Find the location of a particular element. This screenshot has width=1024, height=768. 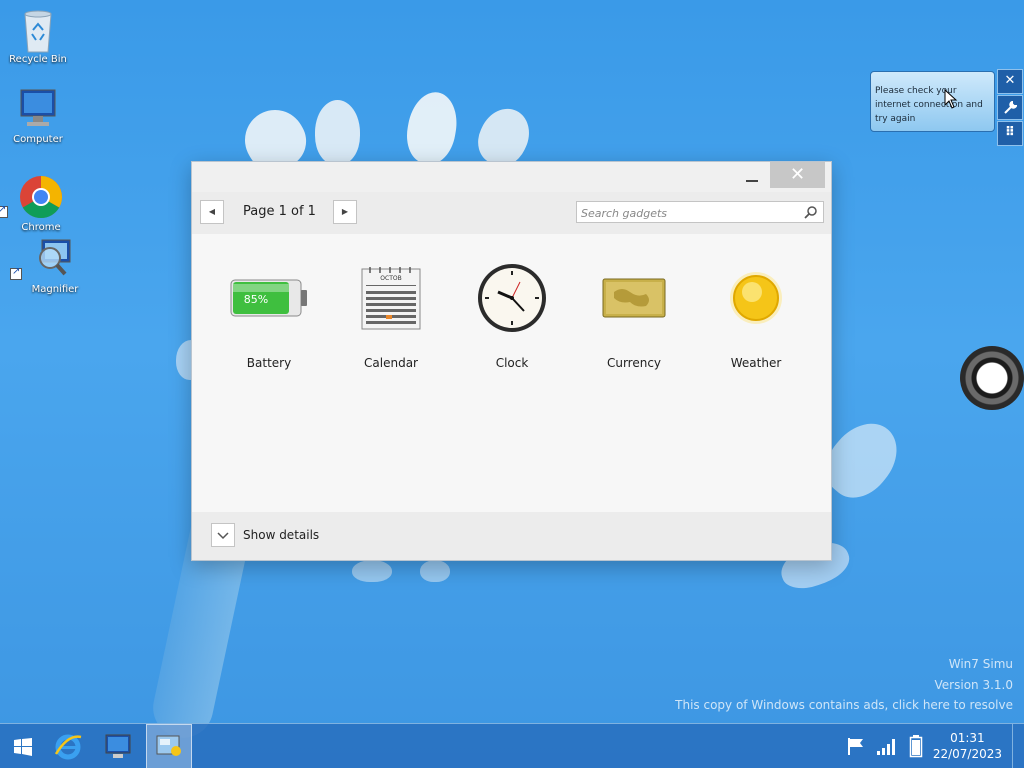

desktop-icon-label: Recycle Bin is located at coordinates (38, 59).